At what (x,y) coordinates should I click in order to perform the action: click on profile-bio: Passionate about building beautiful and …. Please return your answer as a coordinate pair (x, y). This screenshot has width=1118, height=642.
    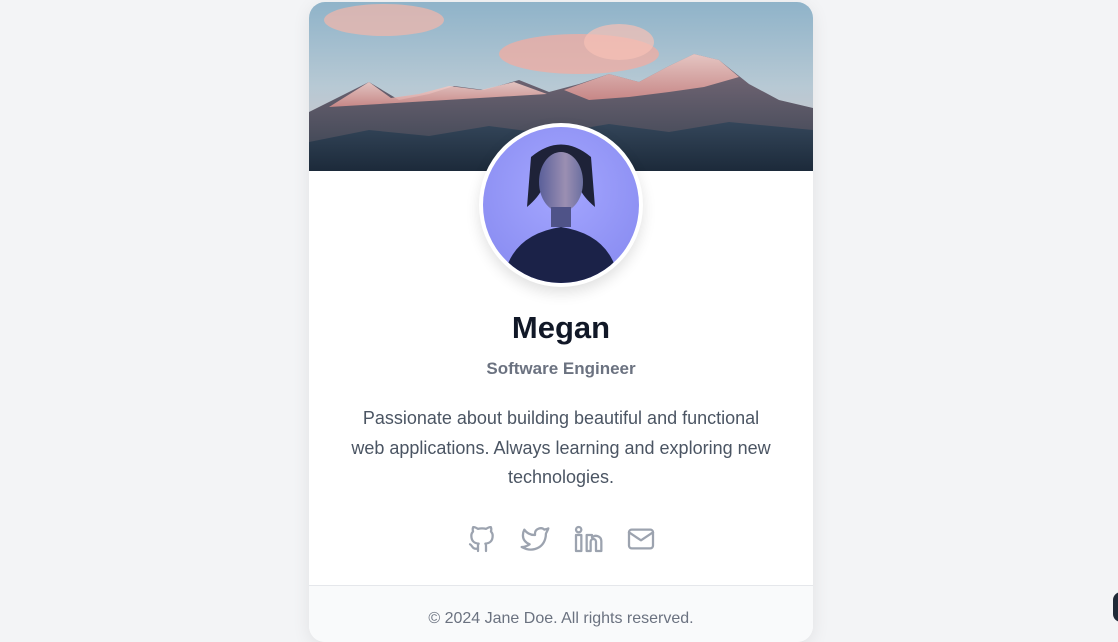
    Looking at the image, I should click on (561, 447).